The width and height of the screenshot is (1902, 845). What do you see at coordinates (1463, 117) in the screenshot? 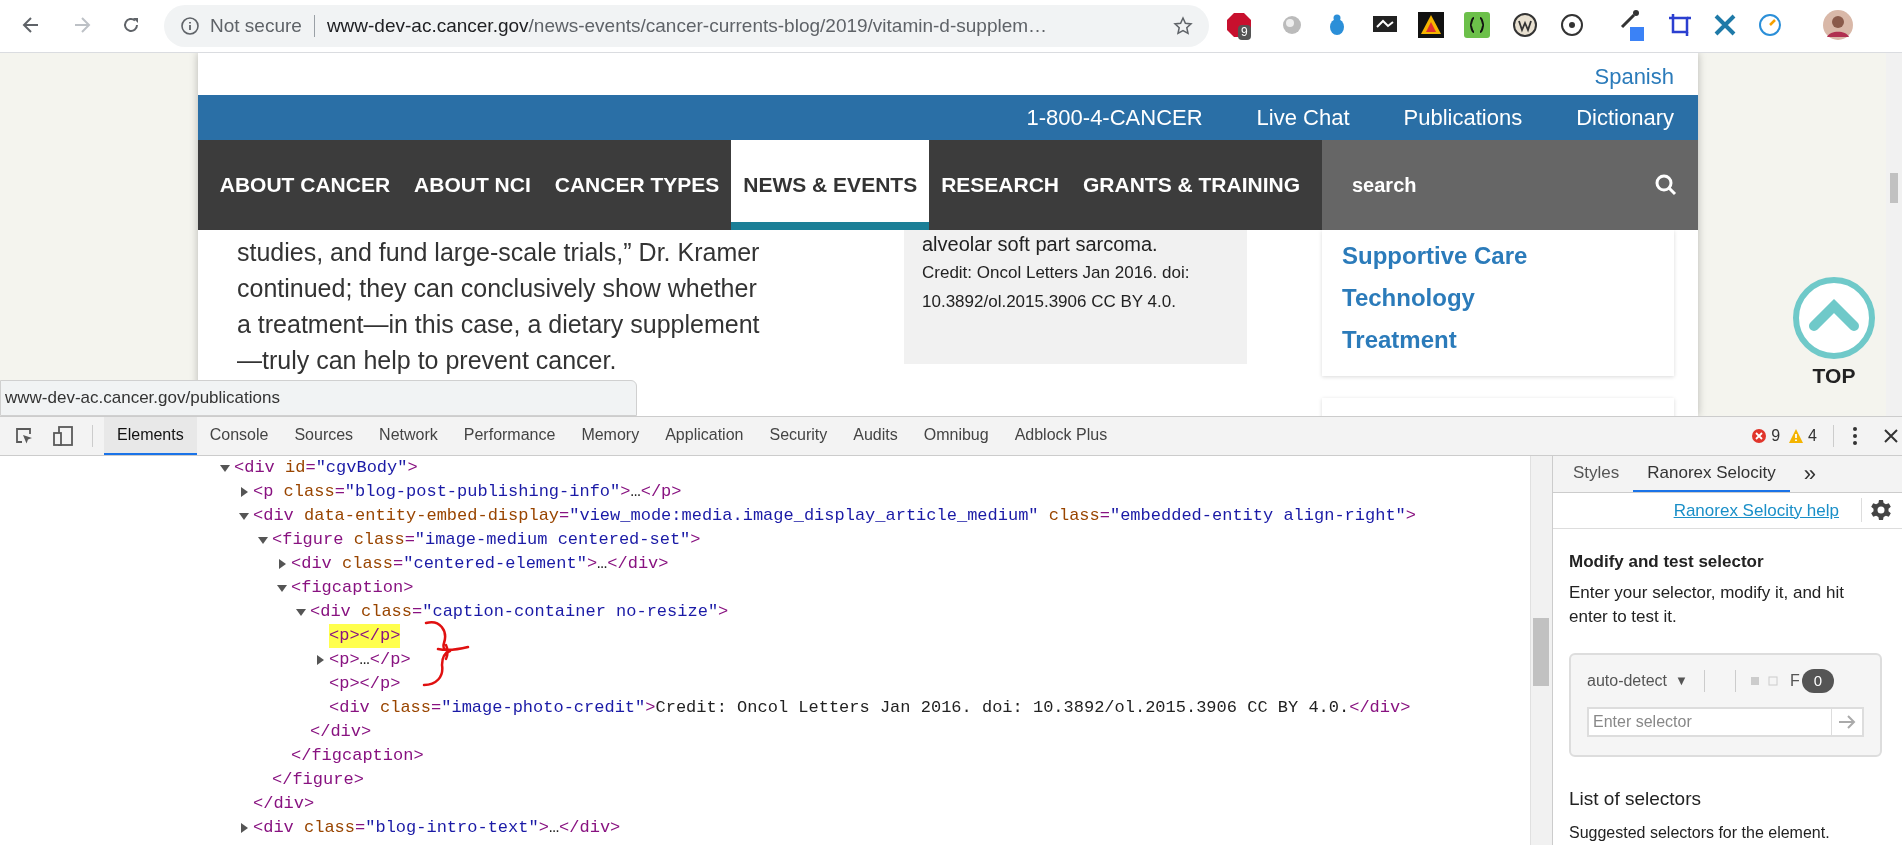
I see `utility-link: Publications` at bounding box center [1463, 117].